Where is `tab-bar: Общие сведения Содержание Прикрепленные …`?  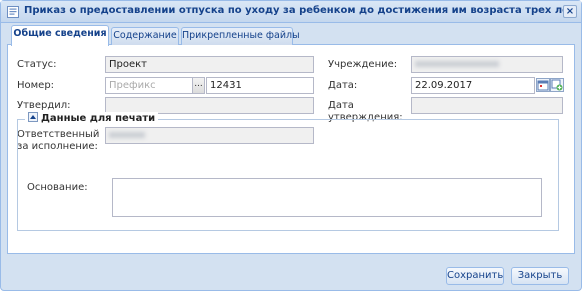 tab-bar: Общие сведения Содержание Прикрепленные … is located at coordinates (291, 35).